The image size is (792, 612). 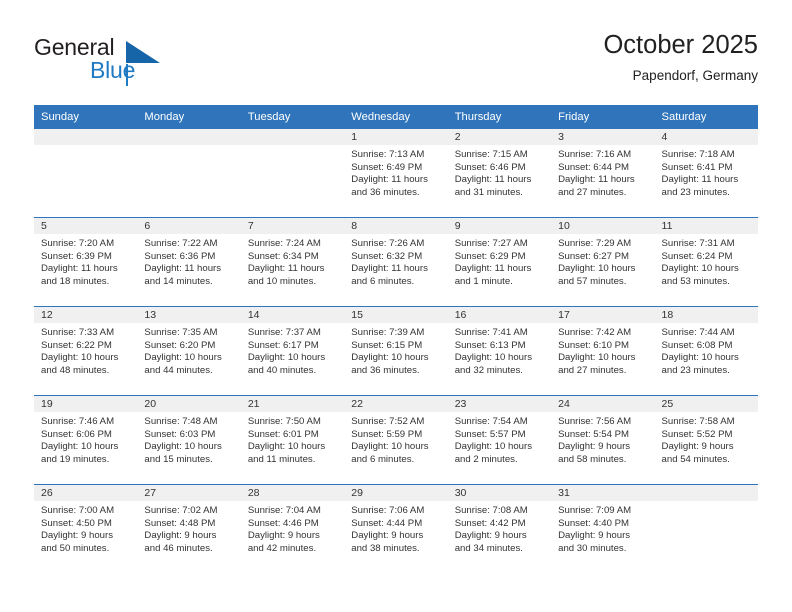 I want to click on daylight-duration-line-1: Daylight: 9 hours, so click(x=180, y=536).